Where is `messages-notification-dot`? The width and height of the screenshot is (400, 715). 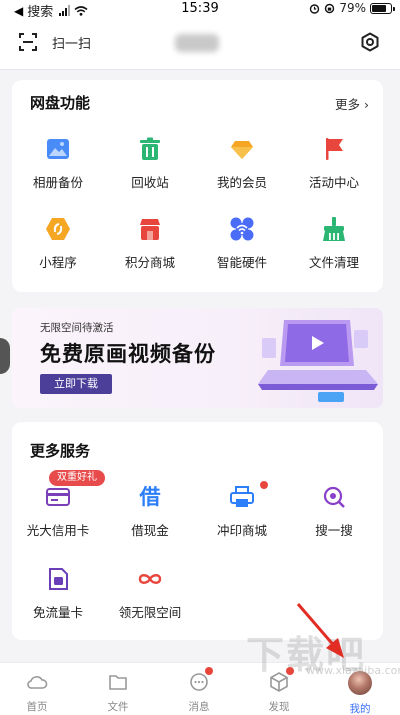 messages-notification-dot is located at coordinates (209, 671).